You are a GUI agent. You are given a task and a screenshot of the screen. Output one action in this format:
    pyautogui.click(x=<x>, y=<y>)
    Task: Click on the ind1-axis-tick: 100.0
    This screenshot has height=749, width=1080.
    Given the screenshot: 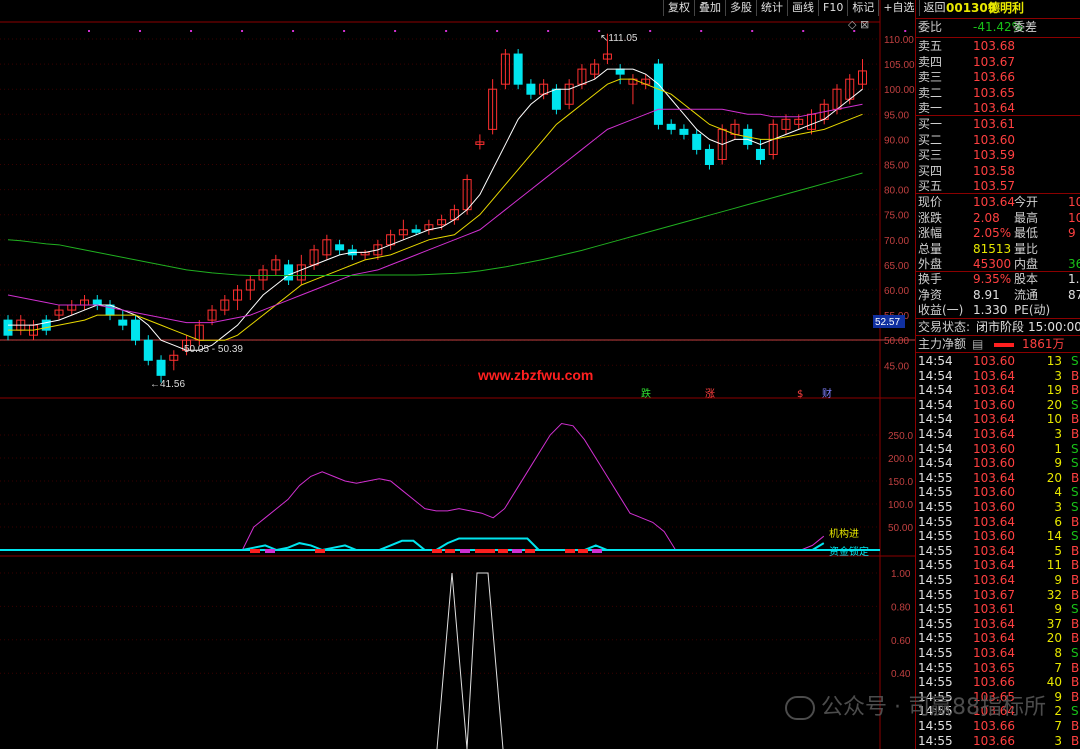 What is the action you would take?
    pyautogui.click(x=900, y=505)
    